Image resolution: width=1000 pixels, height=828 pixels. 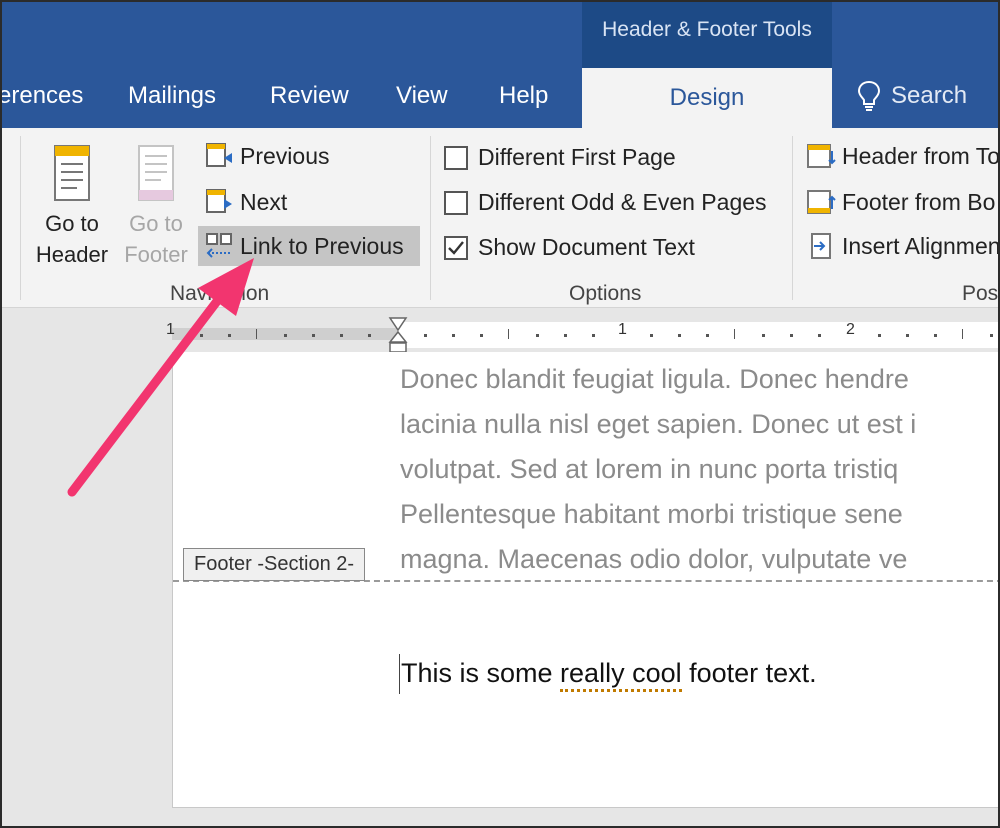 What do you see at coordinates (481, 673) in the screenshot?
I see `footer-text-part: This is some` at bounding box center [481, 673].